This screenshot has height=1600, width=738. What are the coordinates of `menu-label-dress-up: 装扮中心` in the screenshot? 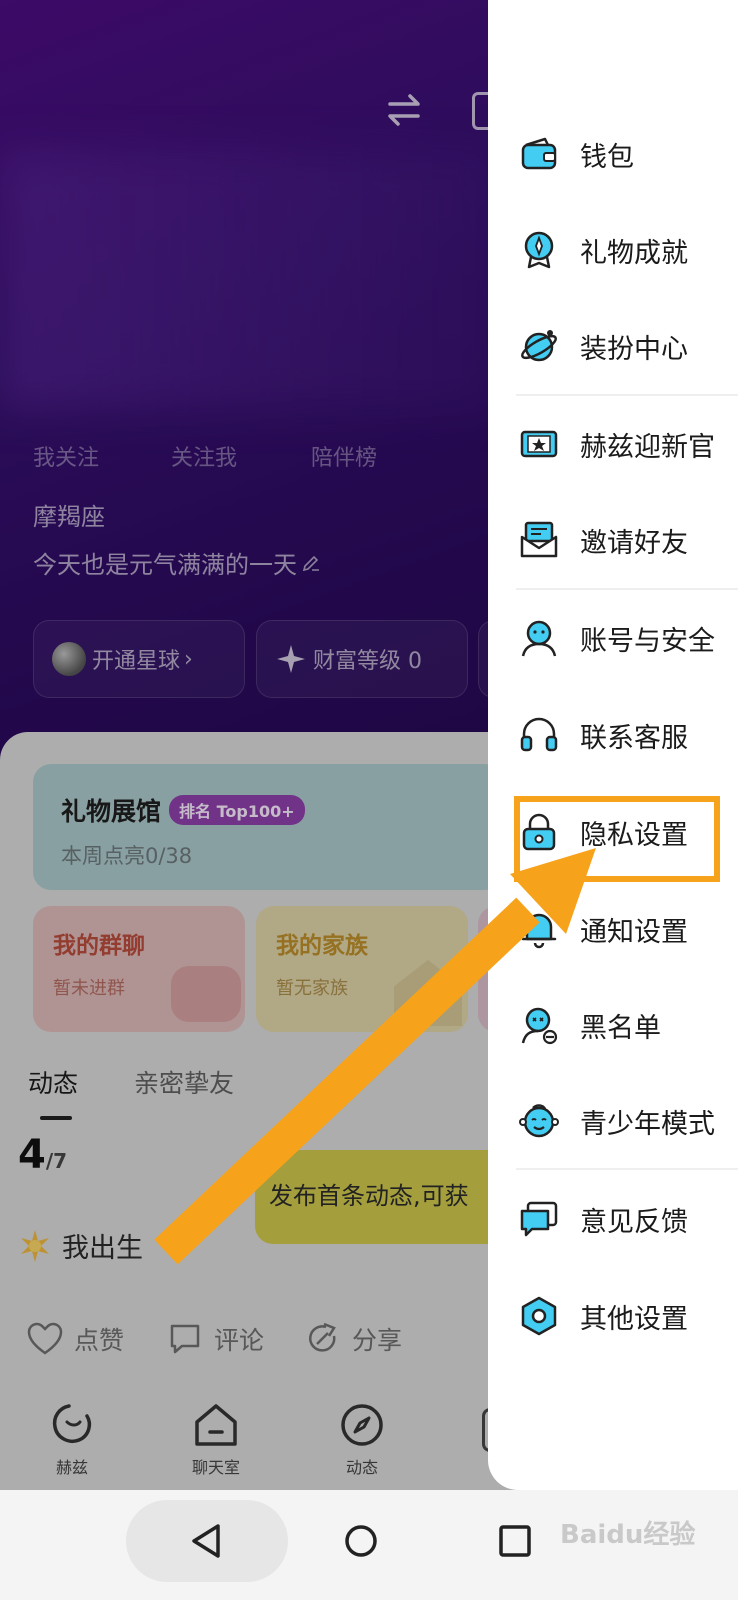 It's located at (634, 349).